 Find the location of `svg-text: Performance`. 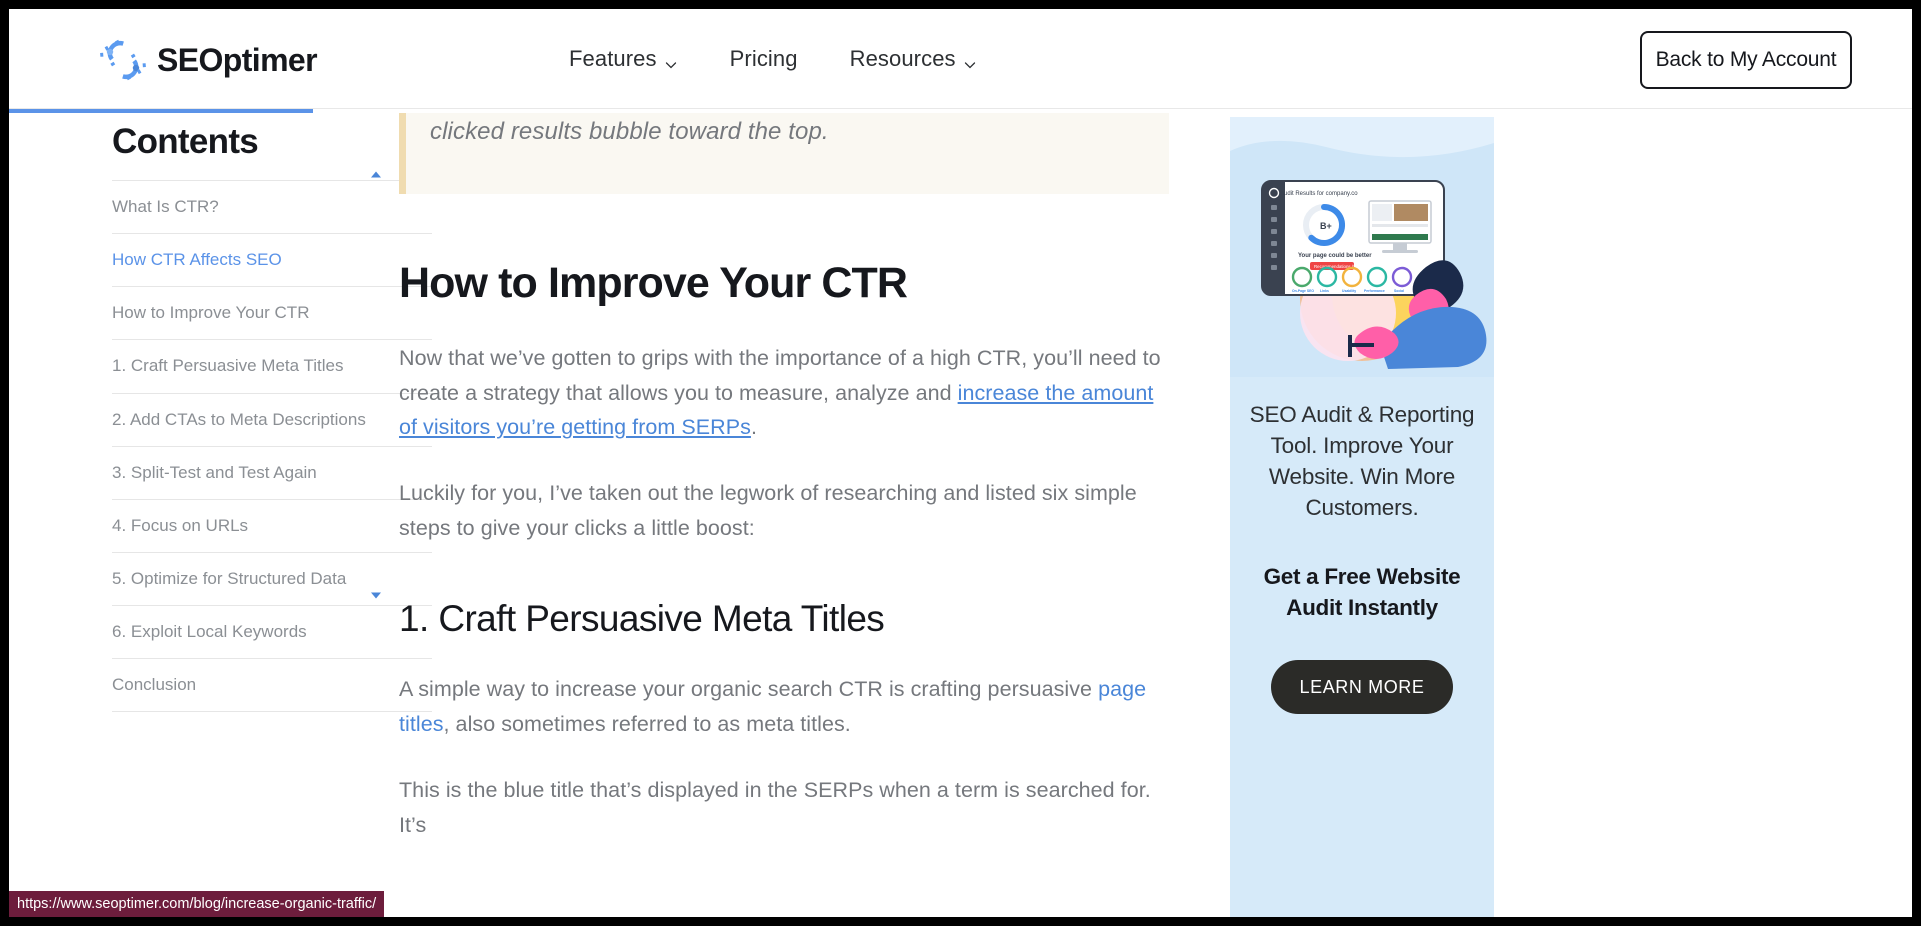

svg-text: Performance is located at coordinates (1374, 291).